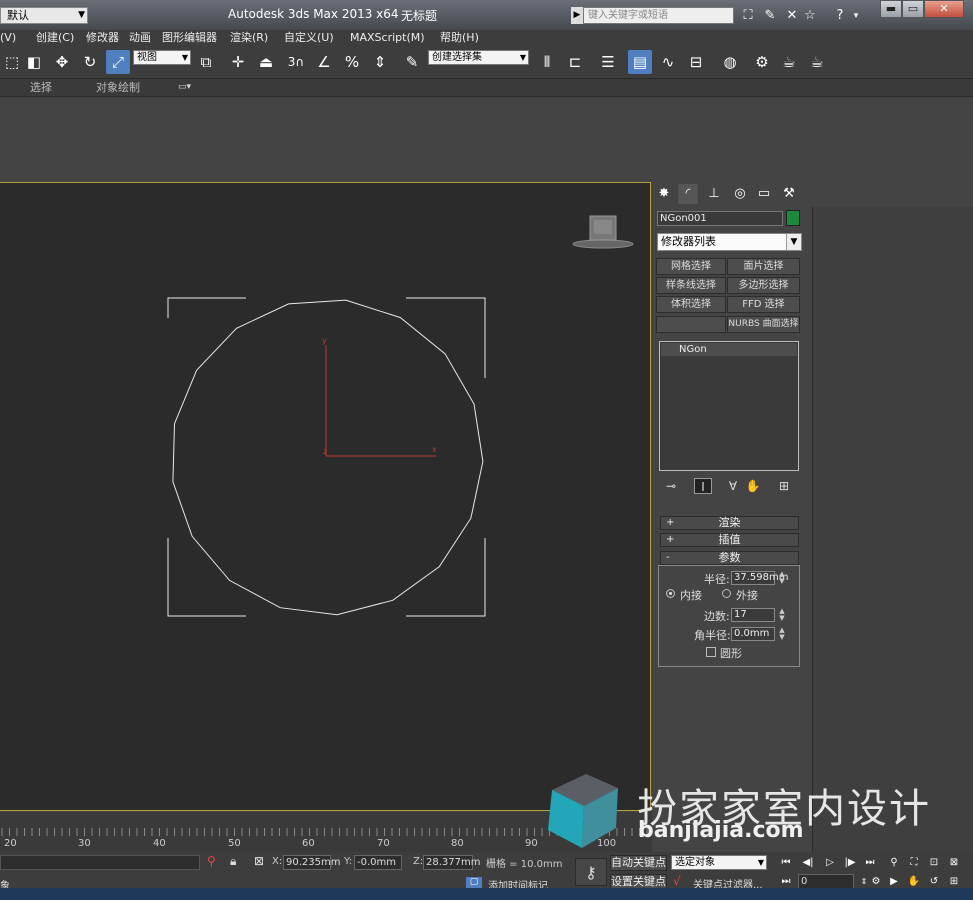  Describe the element at coordinates (810, 16) in the screenshot. I see `star-icon: ☆` at that location.